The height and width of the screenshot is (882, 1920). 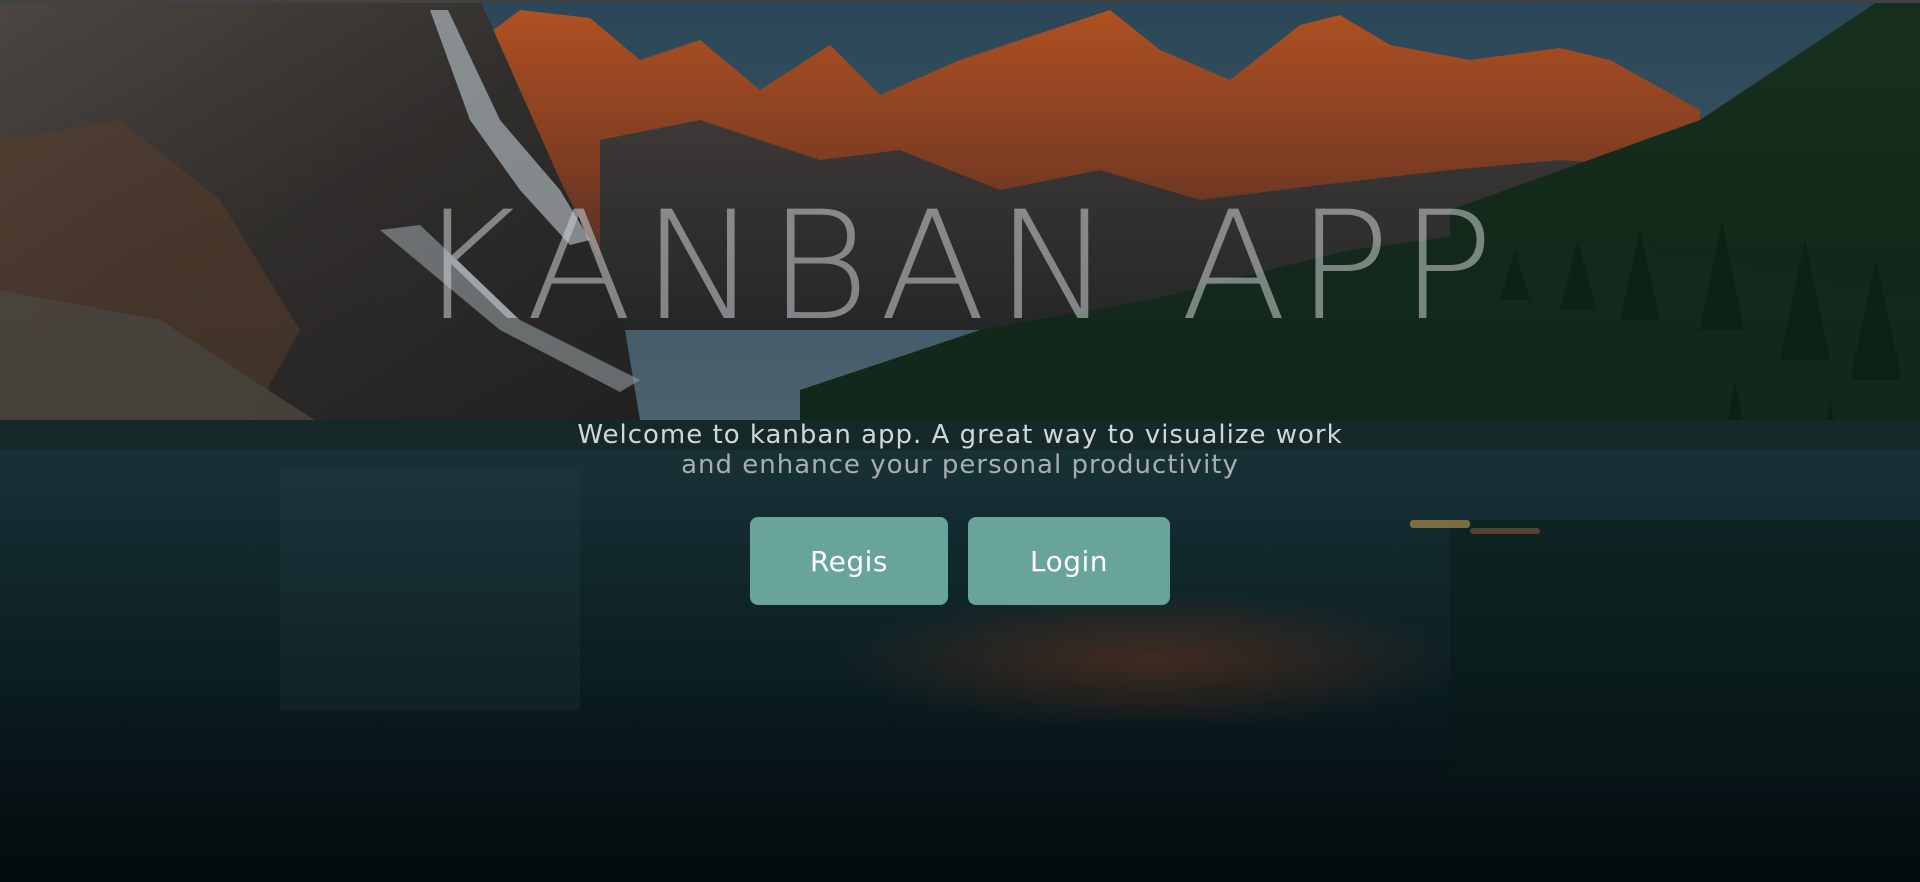 What do you see at coordinates (849, 561) in the screenshot?
I see `register-button: Regis` at bounding box center [849, 561].